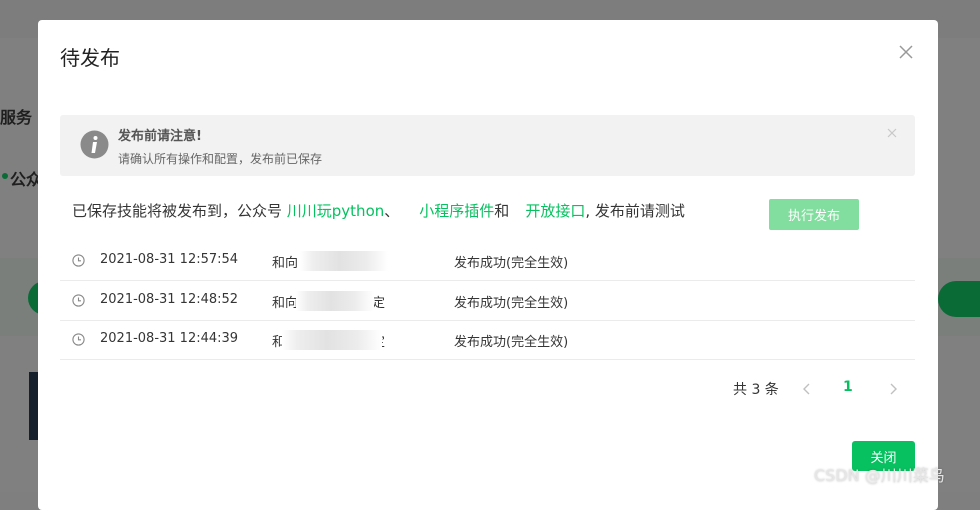 Image resolution: width=980 pixels, height=510 pixels. I want to click on conjunction: 和, so click(502, 211).